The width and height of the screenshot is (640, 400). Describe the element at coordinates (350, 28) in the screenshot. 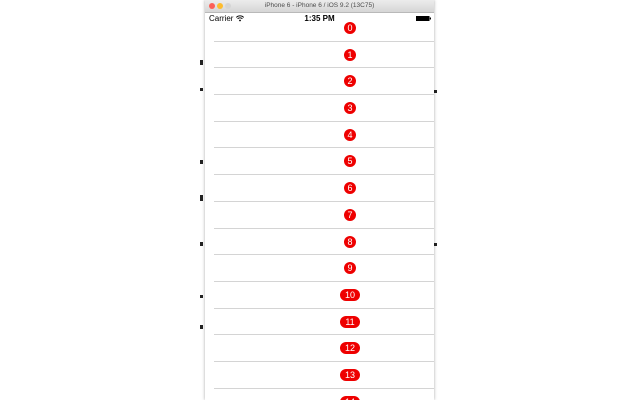

I see `number-badge: 0` at that location.